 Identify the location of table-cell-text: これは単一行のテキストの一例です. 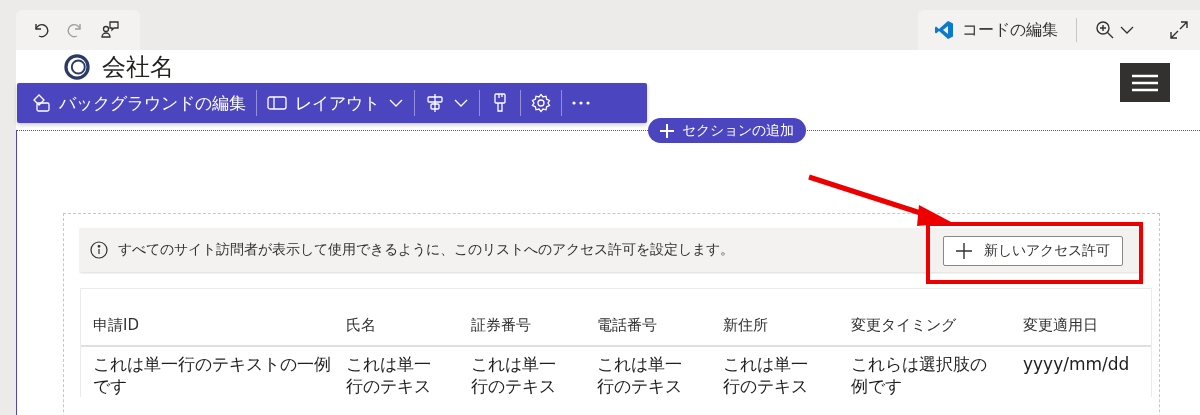
(212, 375).